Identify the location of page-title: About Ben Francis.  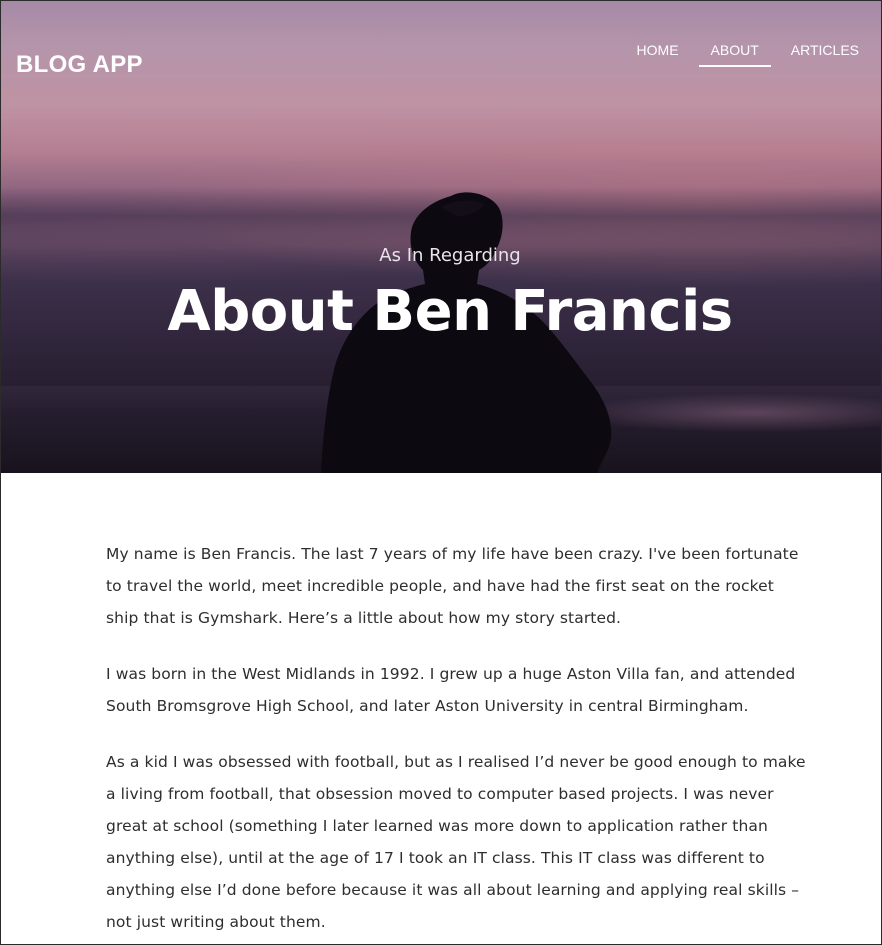
(450, 311).